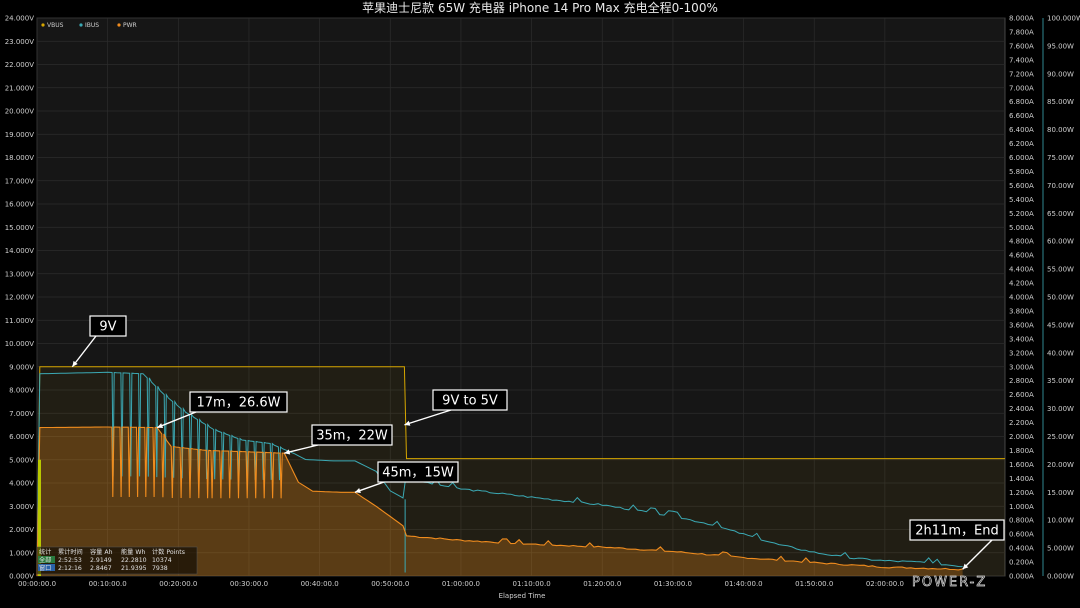  Describe the element at coordinates (1060, 74) in the screenshot. I see `y-right-power-tick-label: 90.00W` at that location.